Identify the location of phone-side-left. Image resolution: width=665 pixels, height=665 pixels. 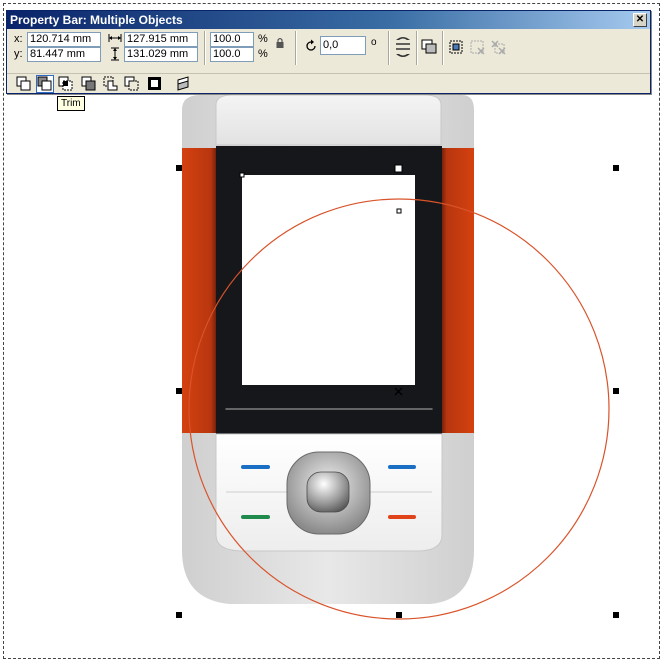
(200, 290).